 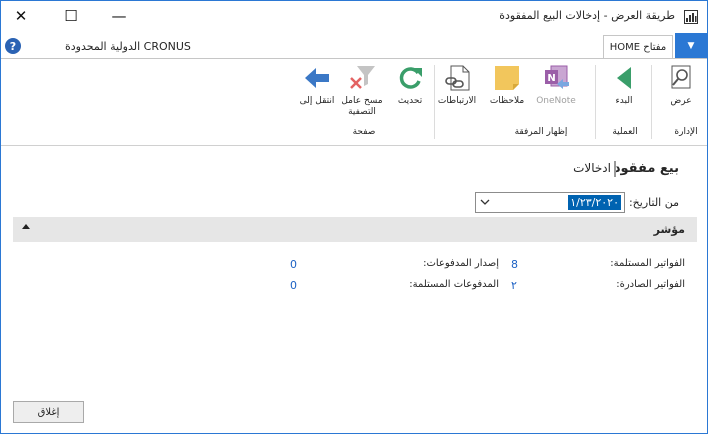 I want to click on navigation-bar: ? CRONUS الدولية المحدودة مفتاح HOME ▼, so click(x=354, y=46).